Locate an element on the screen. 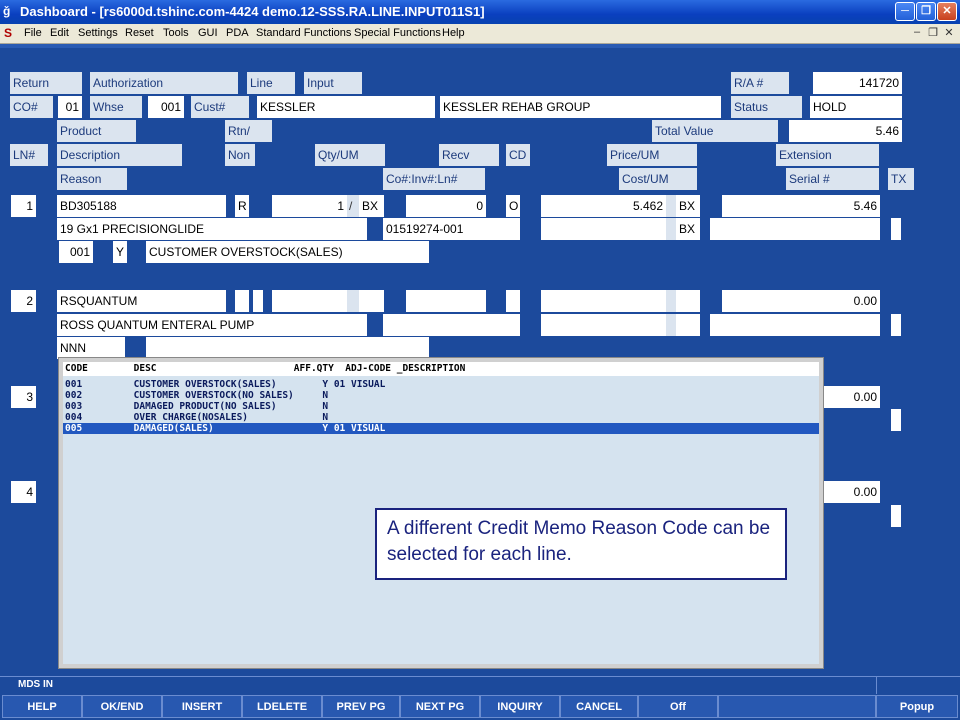 The height and width of the screenshot is (720, 960). line-1-cost-field is located at coordinates (603, 229).